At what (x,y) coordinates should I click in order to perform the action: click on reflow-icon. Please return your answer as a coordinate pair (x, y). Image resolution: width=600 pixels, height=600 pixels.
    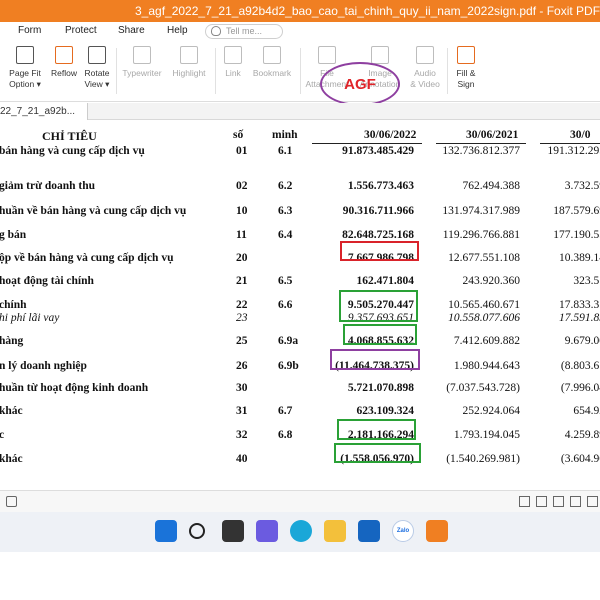
    Looking at the image, I should click on (64, 55).